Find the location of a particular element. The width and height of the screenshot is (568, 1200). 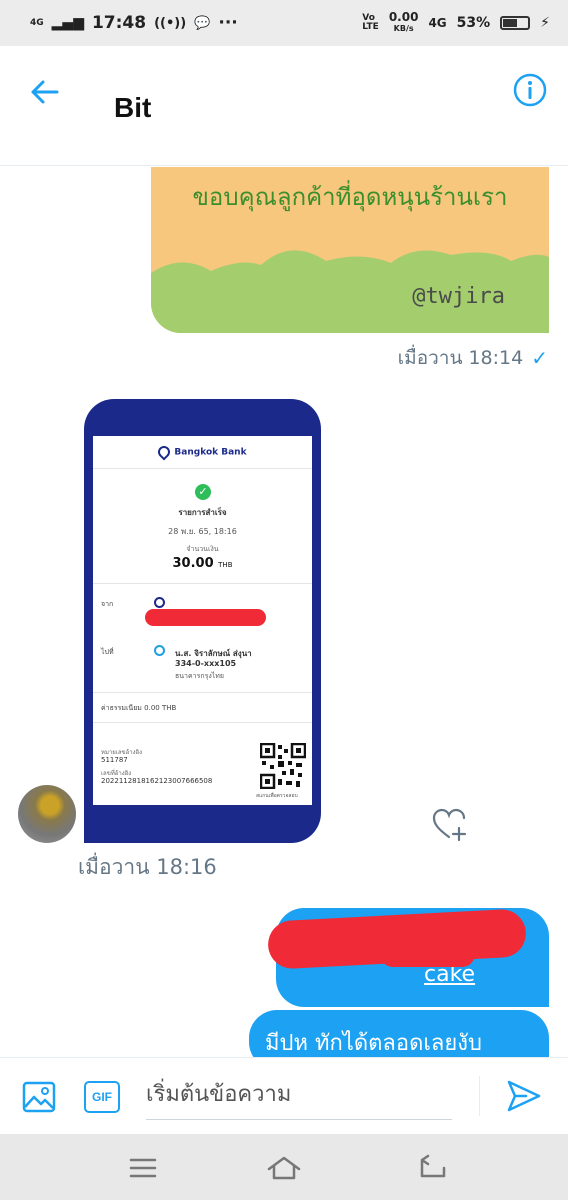

back-arrow-icon is located at coordinates (44, 92).